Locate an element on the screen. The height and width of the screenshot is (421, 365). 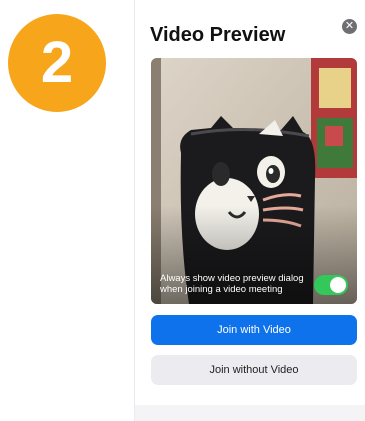
always-show-preview-toggle is located at coordinates (331, 285).